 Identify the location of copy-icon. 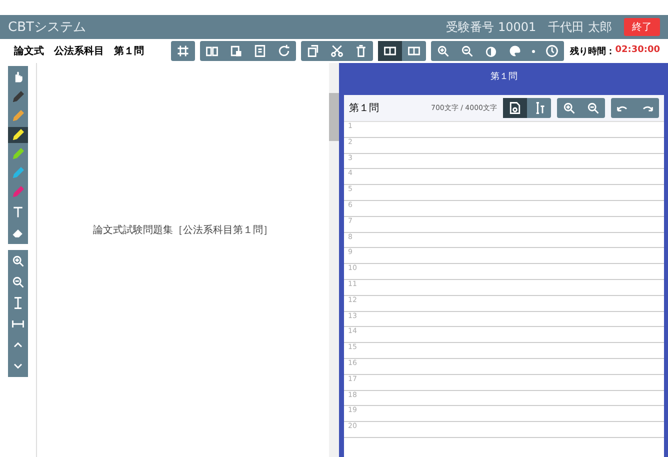
(313, 51).